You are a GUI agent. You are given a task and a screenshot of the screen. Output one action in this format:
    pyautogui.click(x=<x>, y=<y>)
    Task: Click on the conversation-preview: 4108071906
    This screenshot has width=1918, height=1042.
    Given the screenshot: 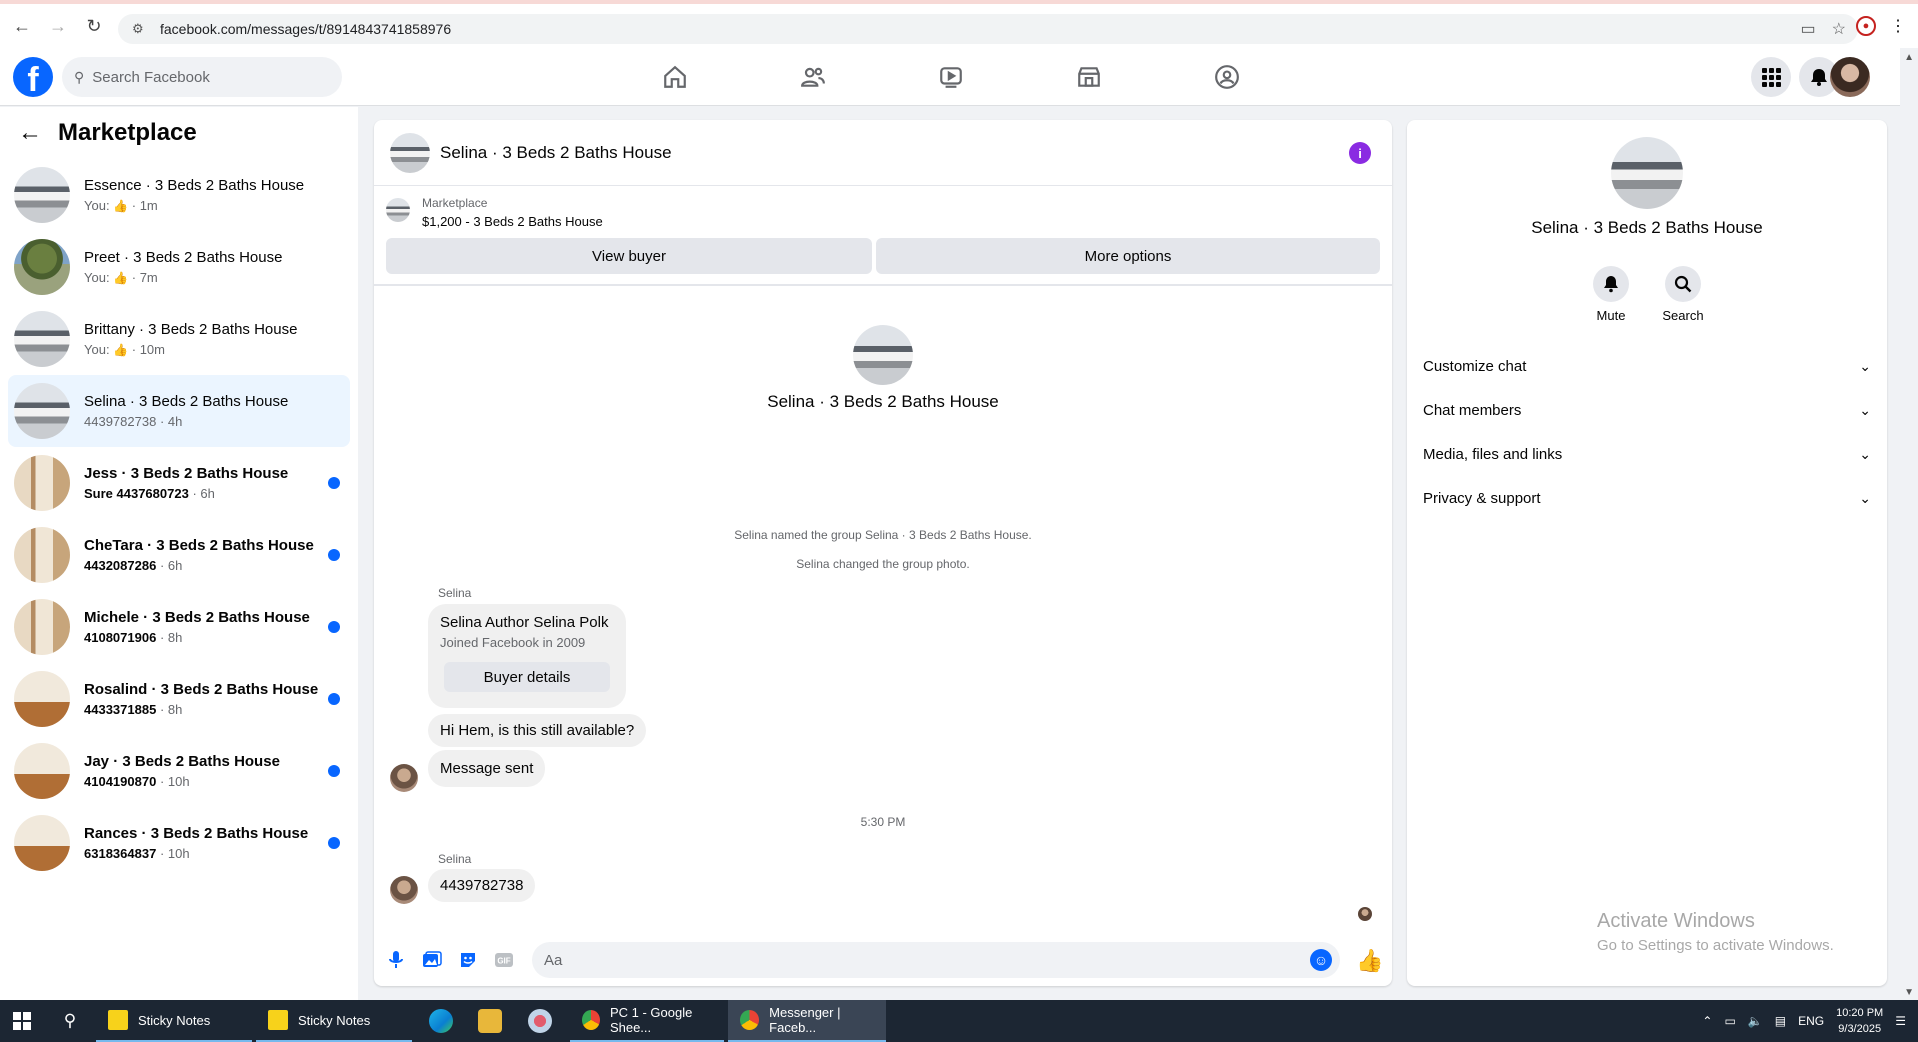 What is the action you would take?
    pyautogui.click(x=120, y=637)
    